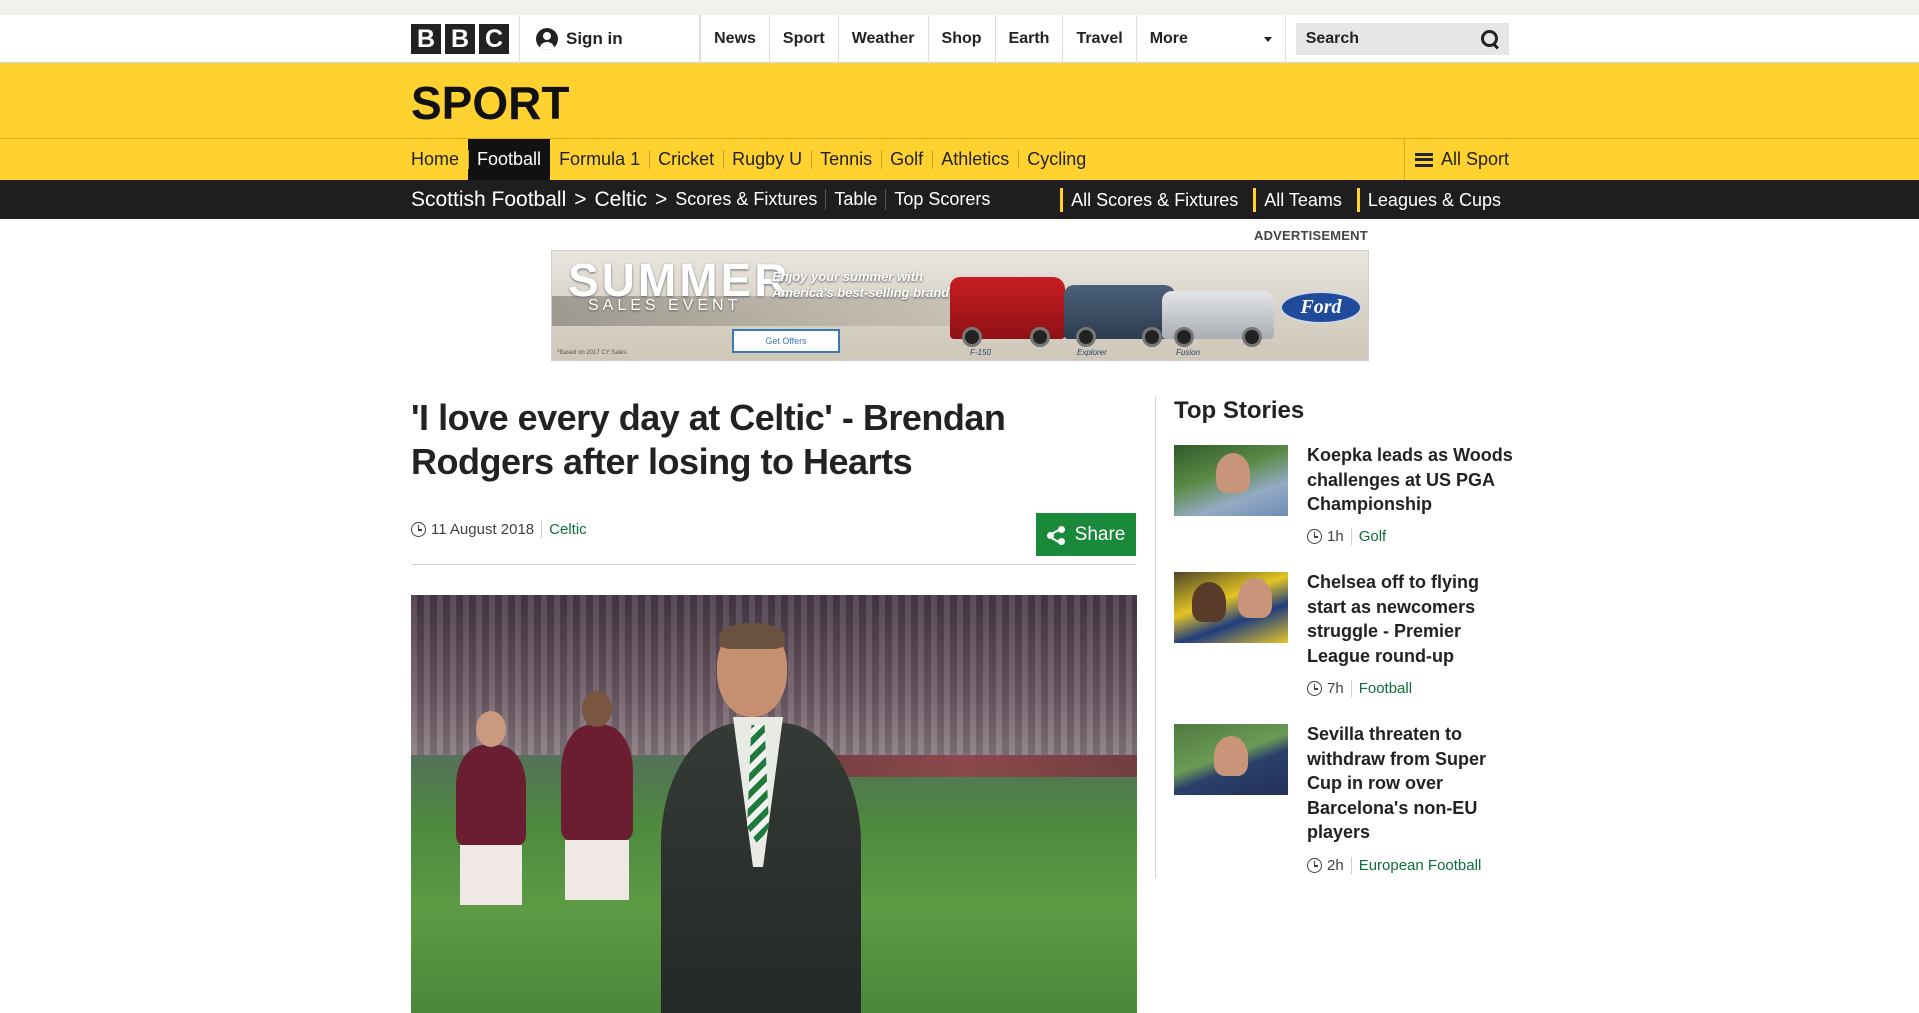 The image size is (1919, 1013). What do you see at coordinates (686, 159) in the screenshot?
I see `sport-nav-cricket: Cricket` at bounding box center [686, 159].